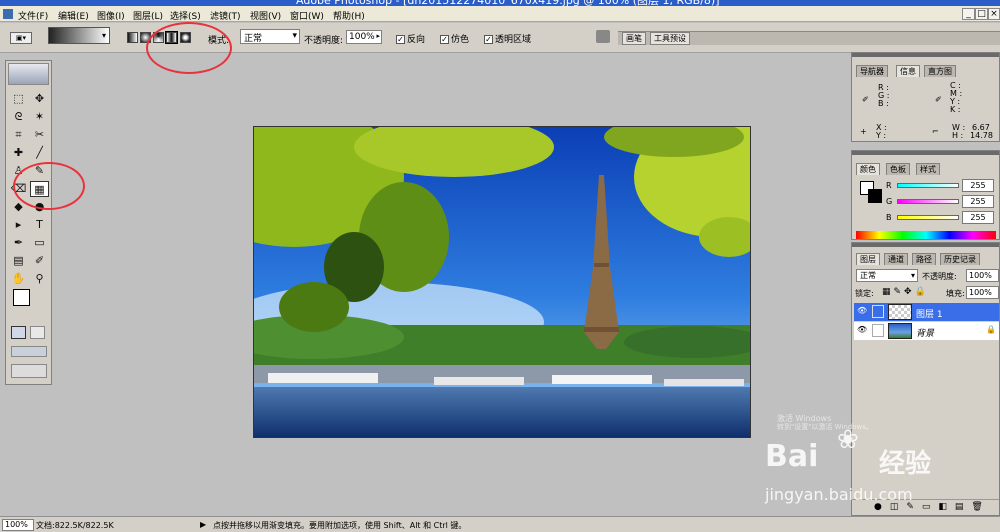  Describe the element at coordinates (982, 292) in the screenshot. I see `fill-input: 100%` at that location.